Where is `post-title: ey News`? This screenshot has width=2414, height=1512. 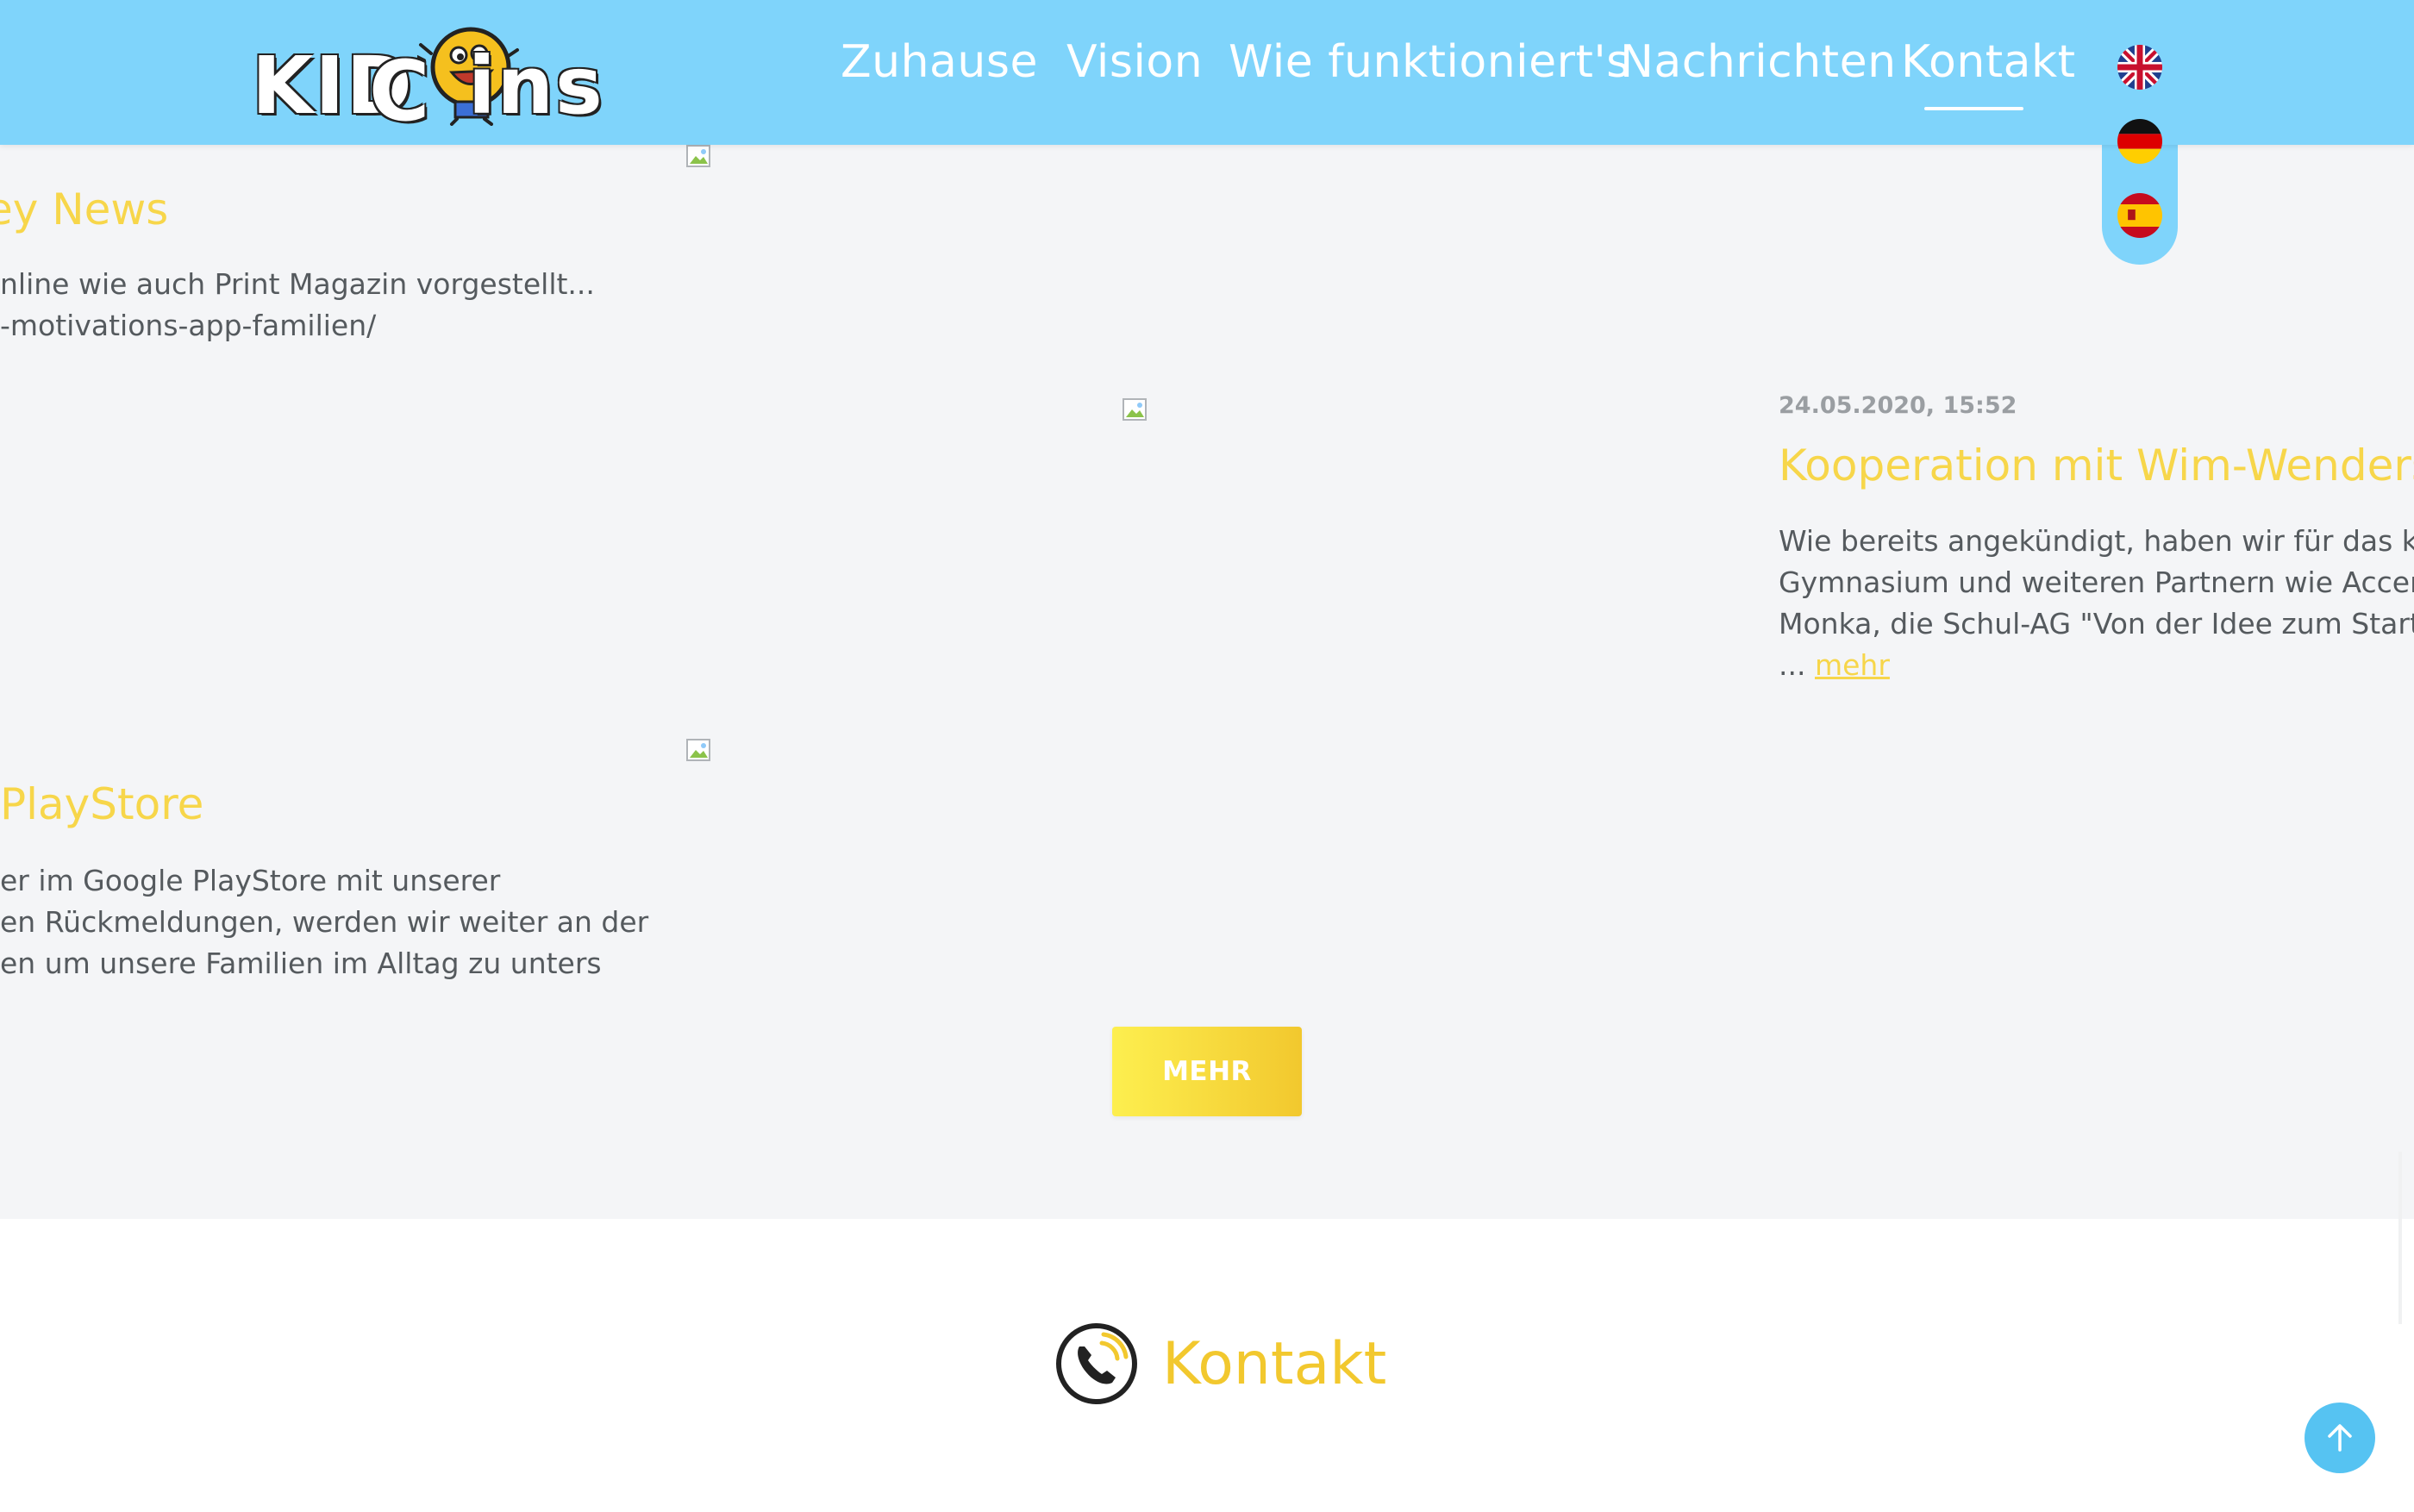 post-title: ey News is located at coordinates (84, 209).